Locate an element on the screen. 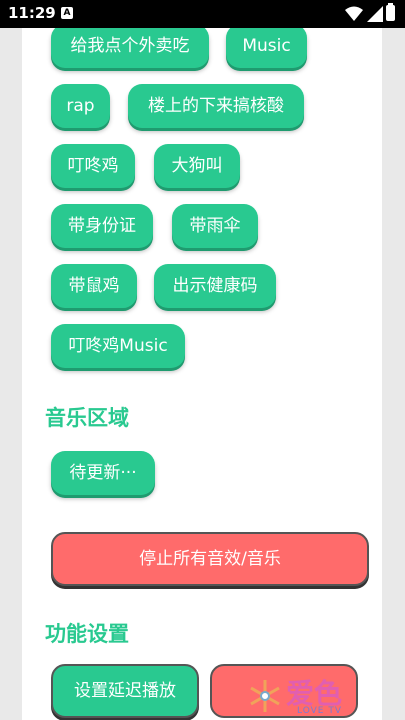 This screenshot has height=720, width=405. settings-section-title: 功能设置 is located at coordinates (87, 634).